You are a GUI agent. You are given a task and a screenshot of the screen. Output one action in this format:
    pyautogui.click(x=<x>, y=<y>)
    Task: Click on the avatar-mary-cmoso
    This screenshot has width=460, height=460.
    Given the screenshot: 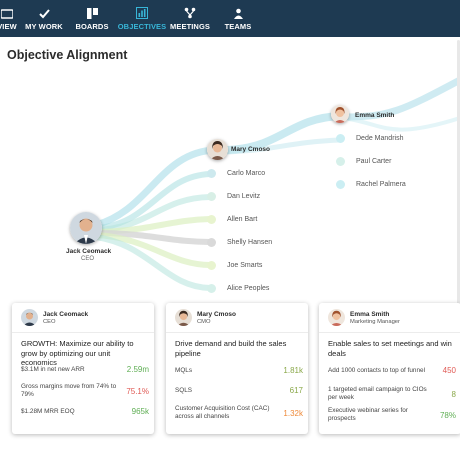 What is the action you would take?
    pyautogui.click(x=217, y=149)
    